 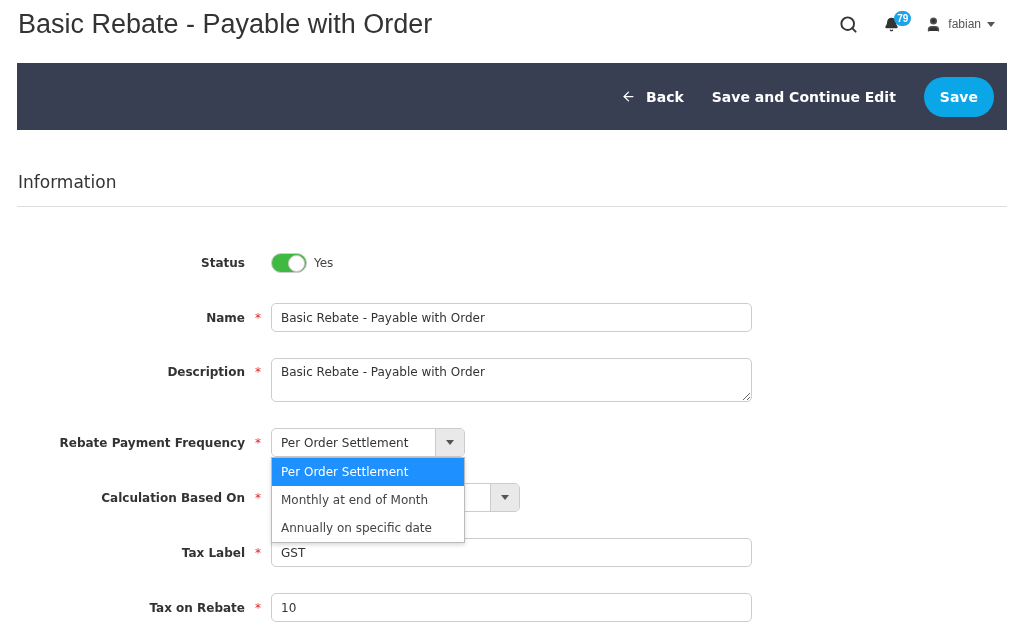 I want to click on select-field: Per Order Settlement, so click(x=368, y=442).